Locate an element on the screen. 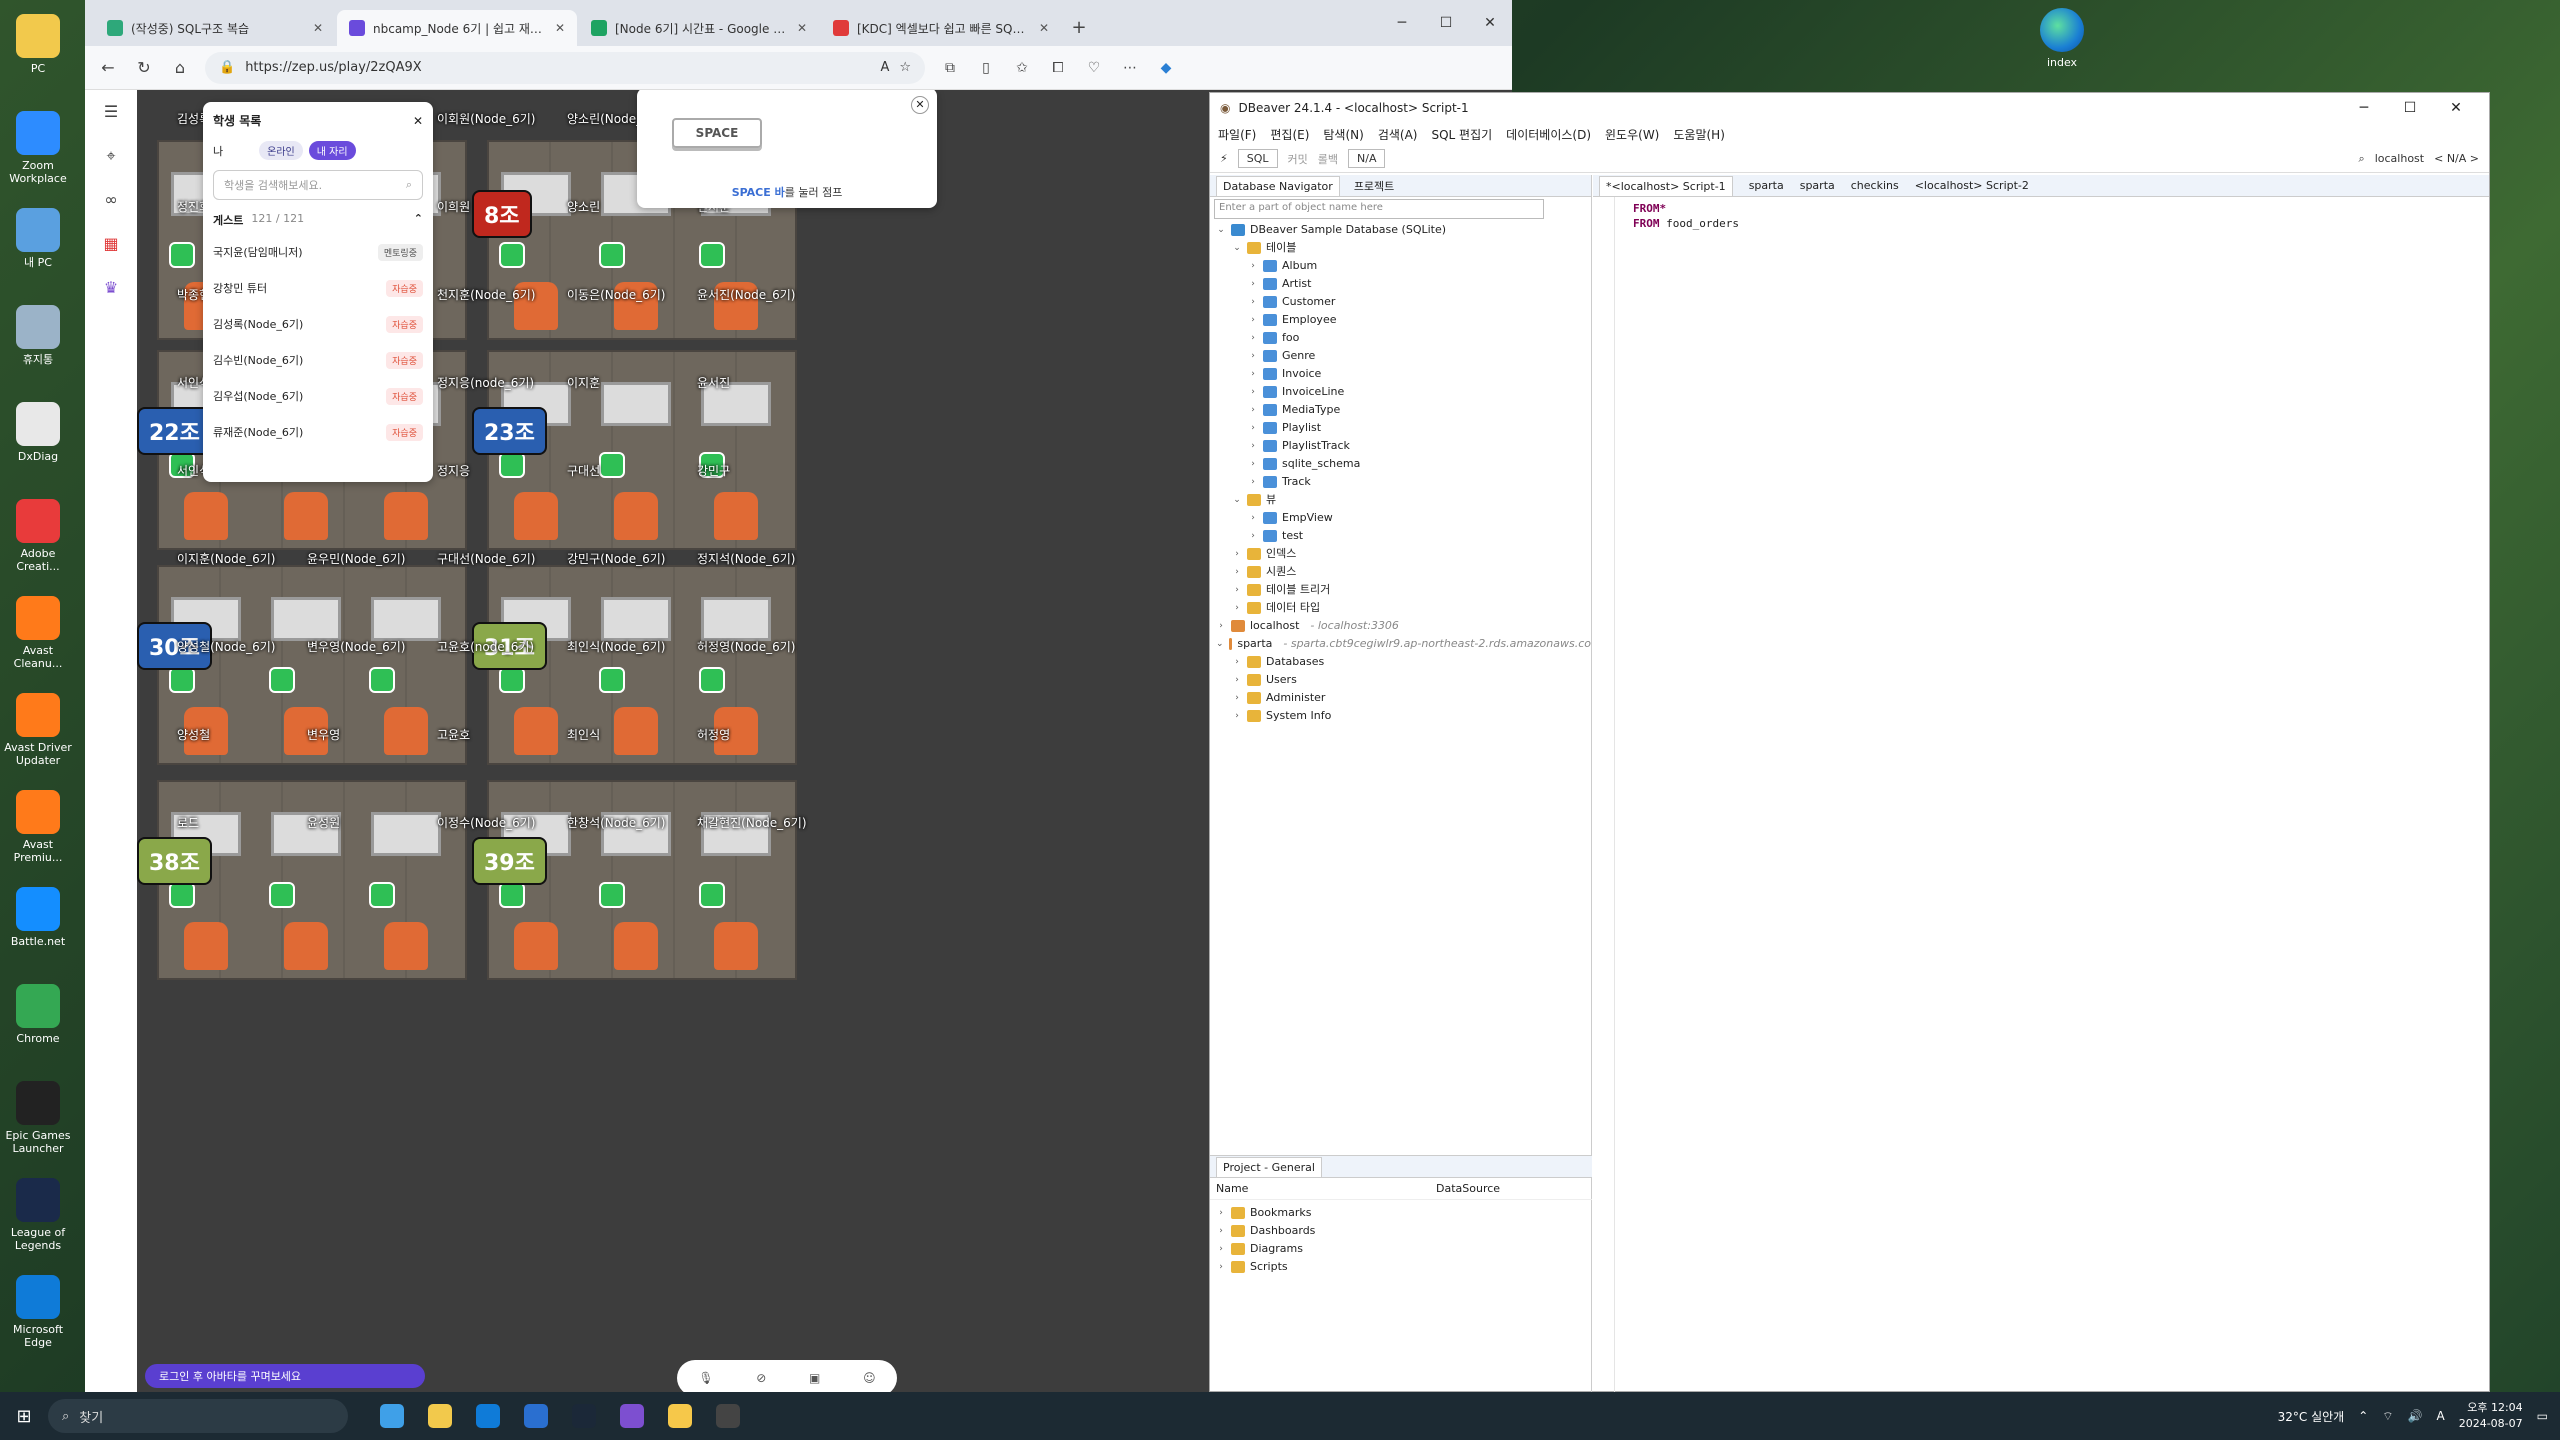  player-name: 구대선 is located at coordinates (583, 470).